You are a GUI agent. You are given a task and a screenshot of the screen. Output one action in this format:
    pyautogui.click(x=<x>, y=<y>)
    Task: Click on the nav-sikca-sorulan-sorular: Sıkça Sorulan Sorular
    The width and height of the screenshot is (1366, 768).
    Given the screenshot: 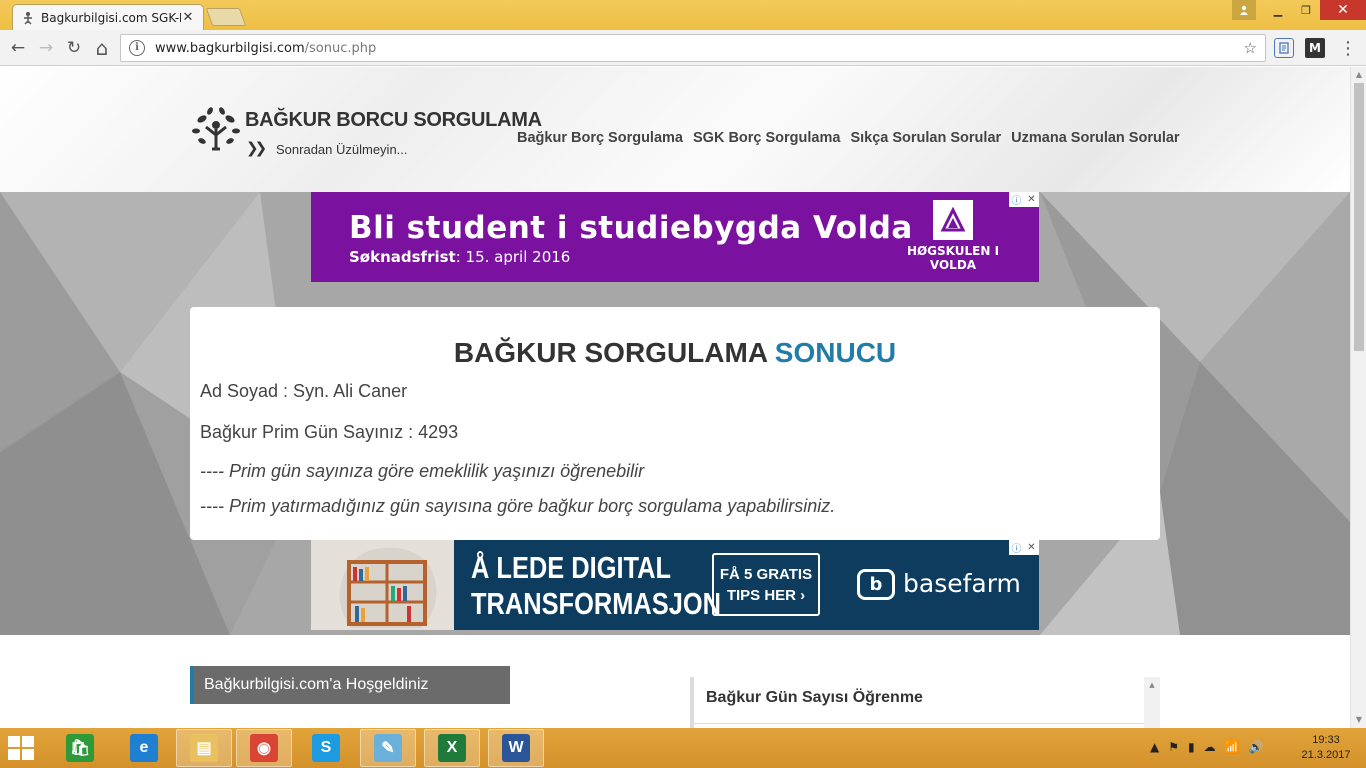 What is the action you would take?
    pyautogui.click(x=925, y=138)
    